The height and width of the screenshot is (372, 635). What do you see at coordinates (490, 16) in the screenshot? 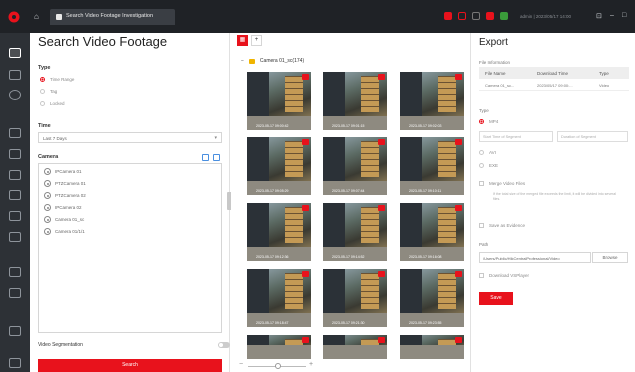
I see `message-icon` at bounding box center [490, 16].